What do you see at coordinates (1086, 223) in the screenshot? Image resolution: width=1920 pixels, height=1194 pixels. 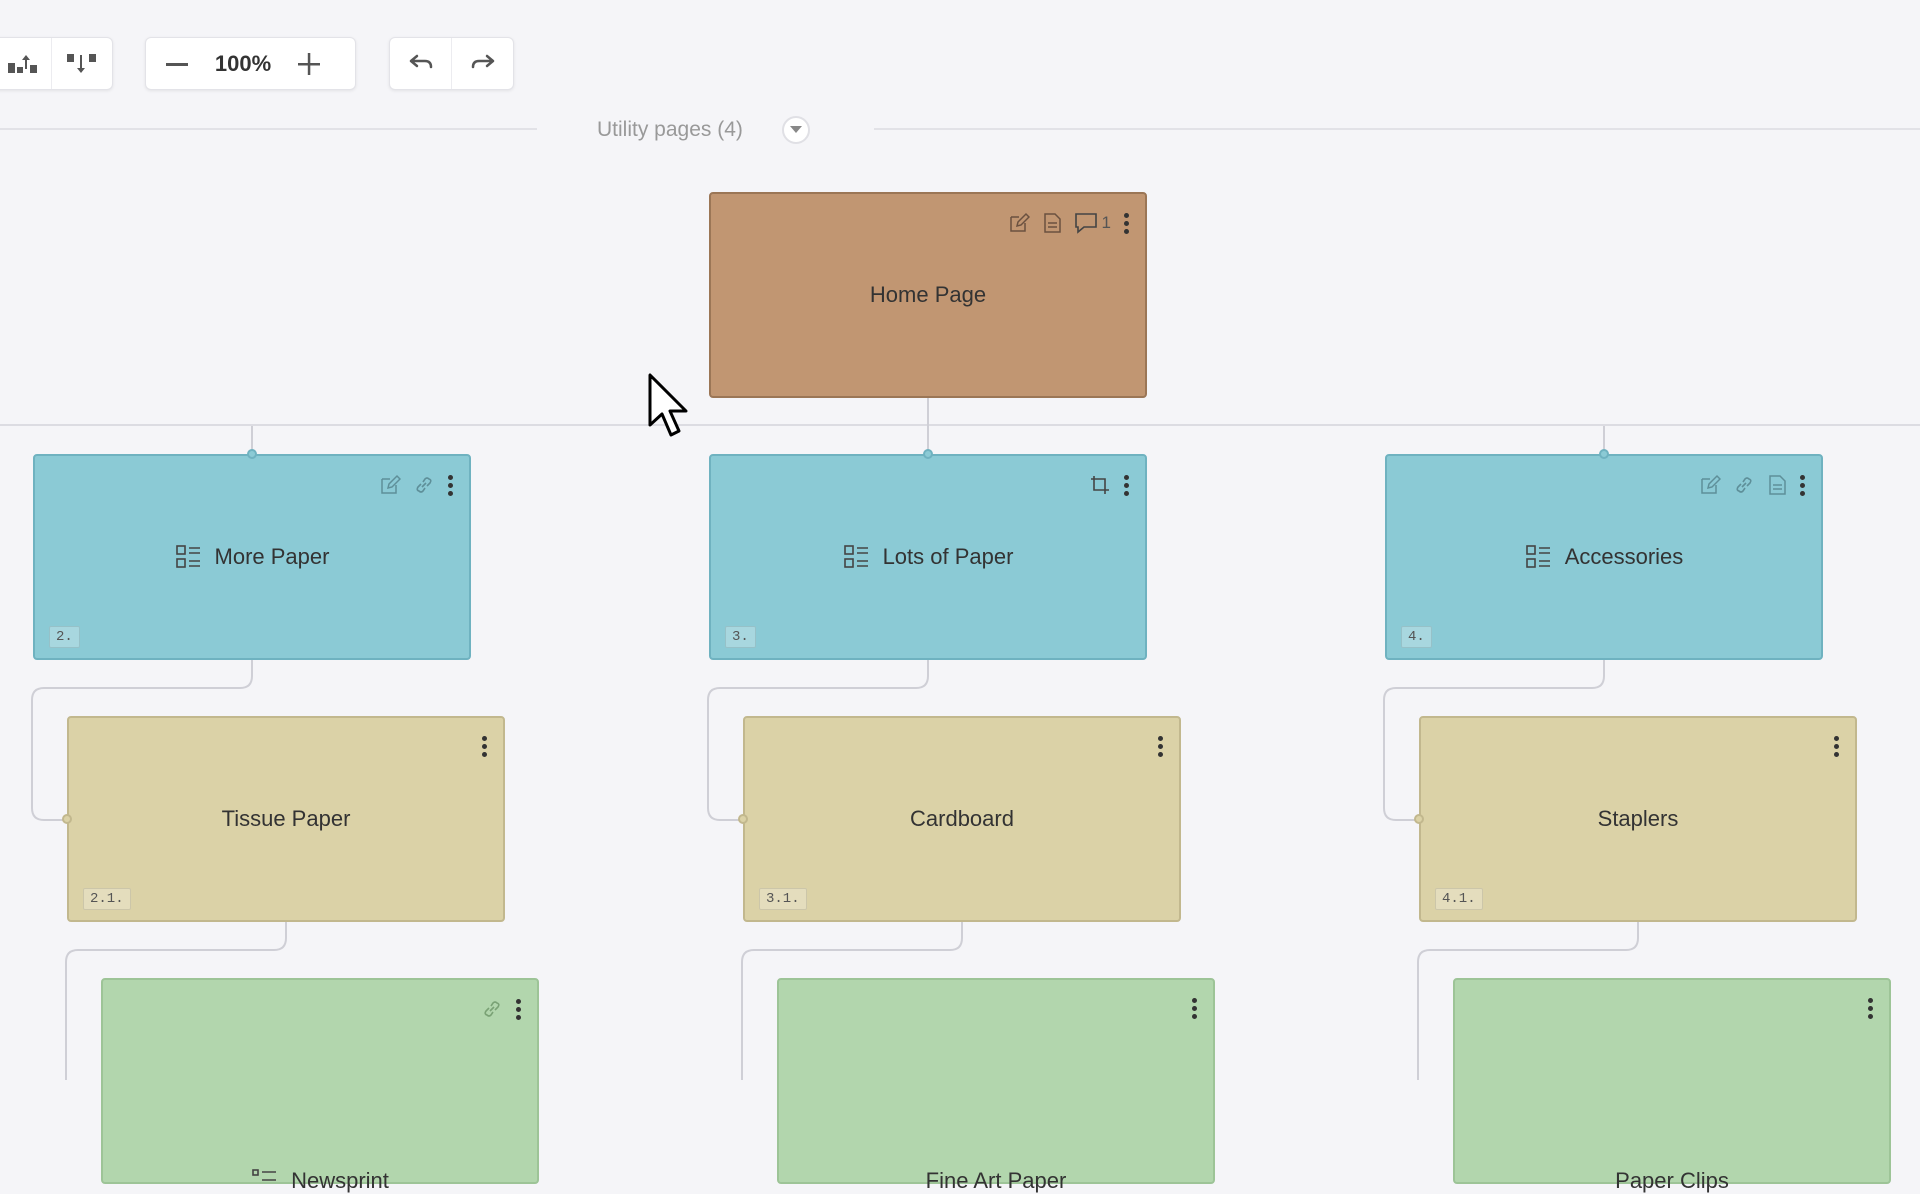 I see `comment-icon` at bounding box center [1086, 223].